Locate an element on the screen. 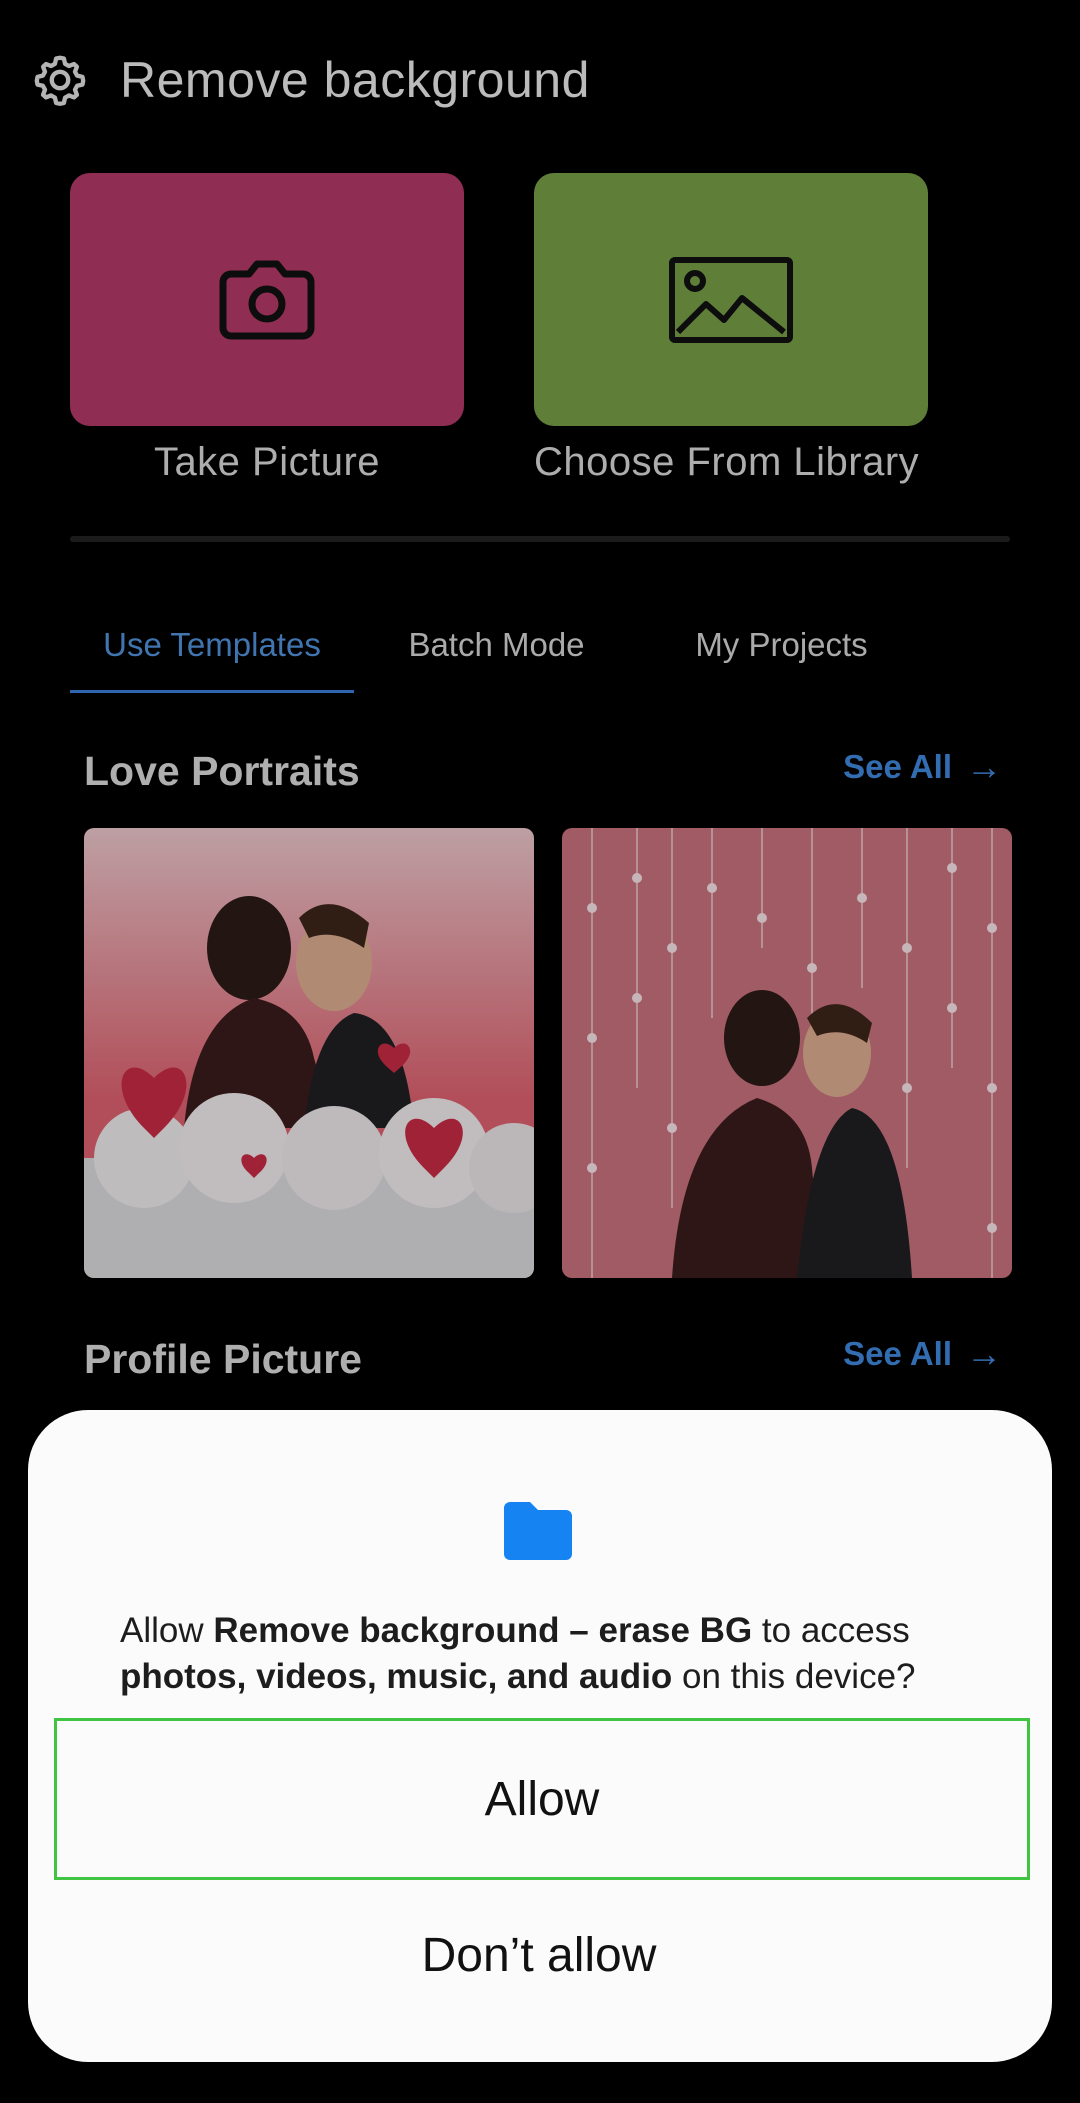 This screenshot has width=1080, height=2103. settings-button is located at coordinates (60, 80).